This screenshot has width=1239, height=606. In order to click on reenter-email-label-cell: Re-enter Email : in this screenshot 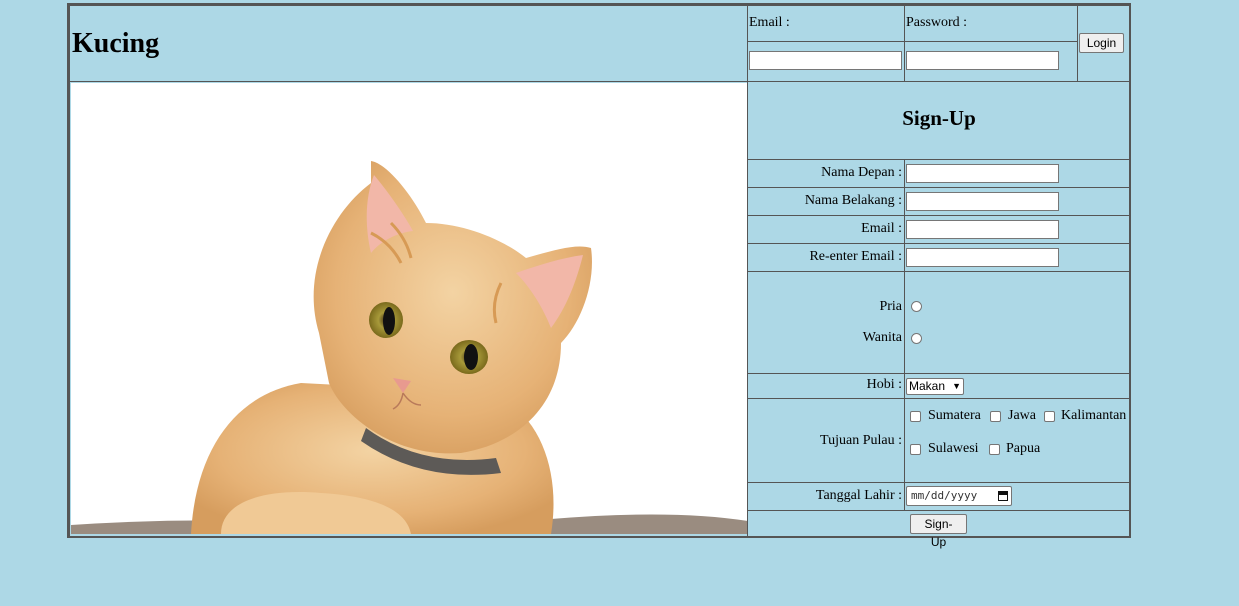, I will do `click(826, 257)`.